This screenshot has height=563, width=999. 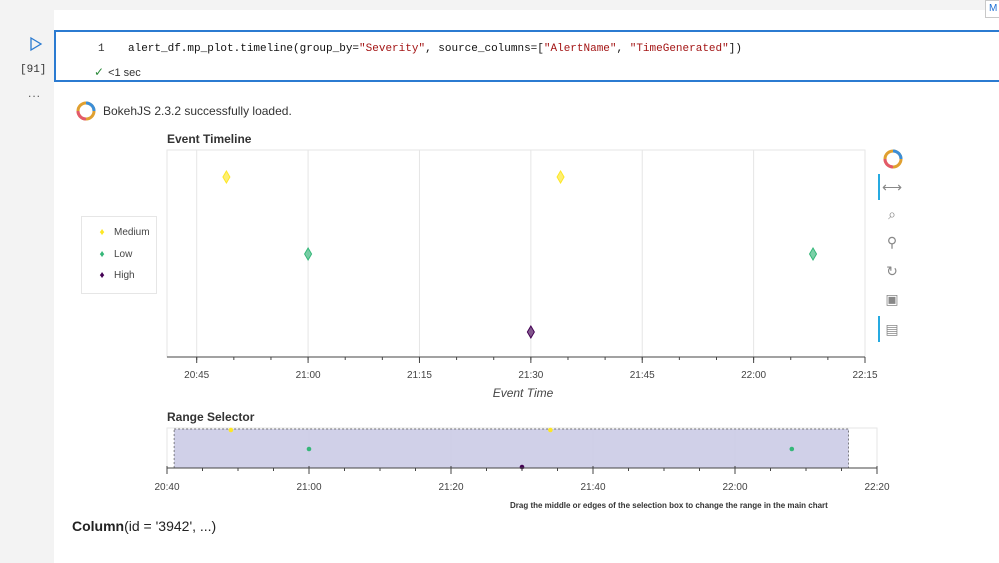 What do you see at coordinates (86, 111) in the screenshot?
I see `bokeh-logo-icon` at bounding box center [86, 111].